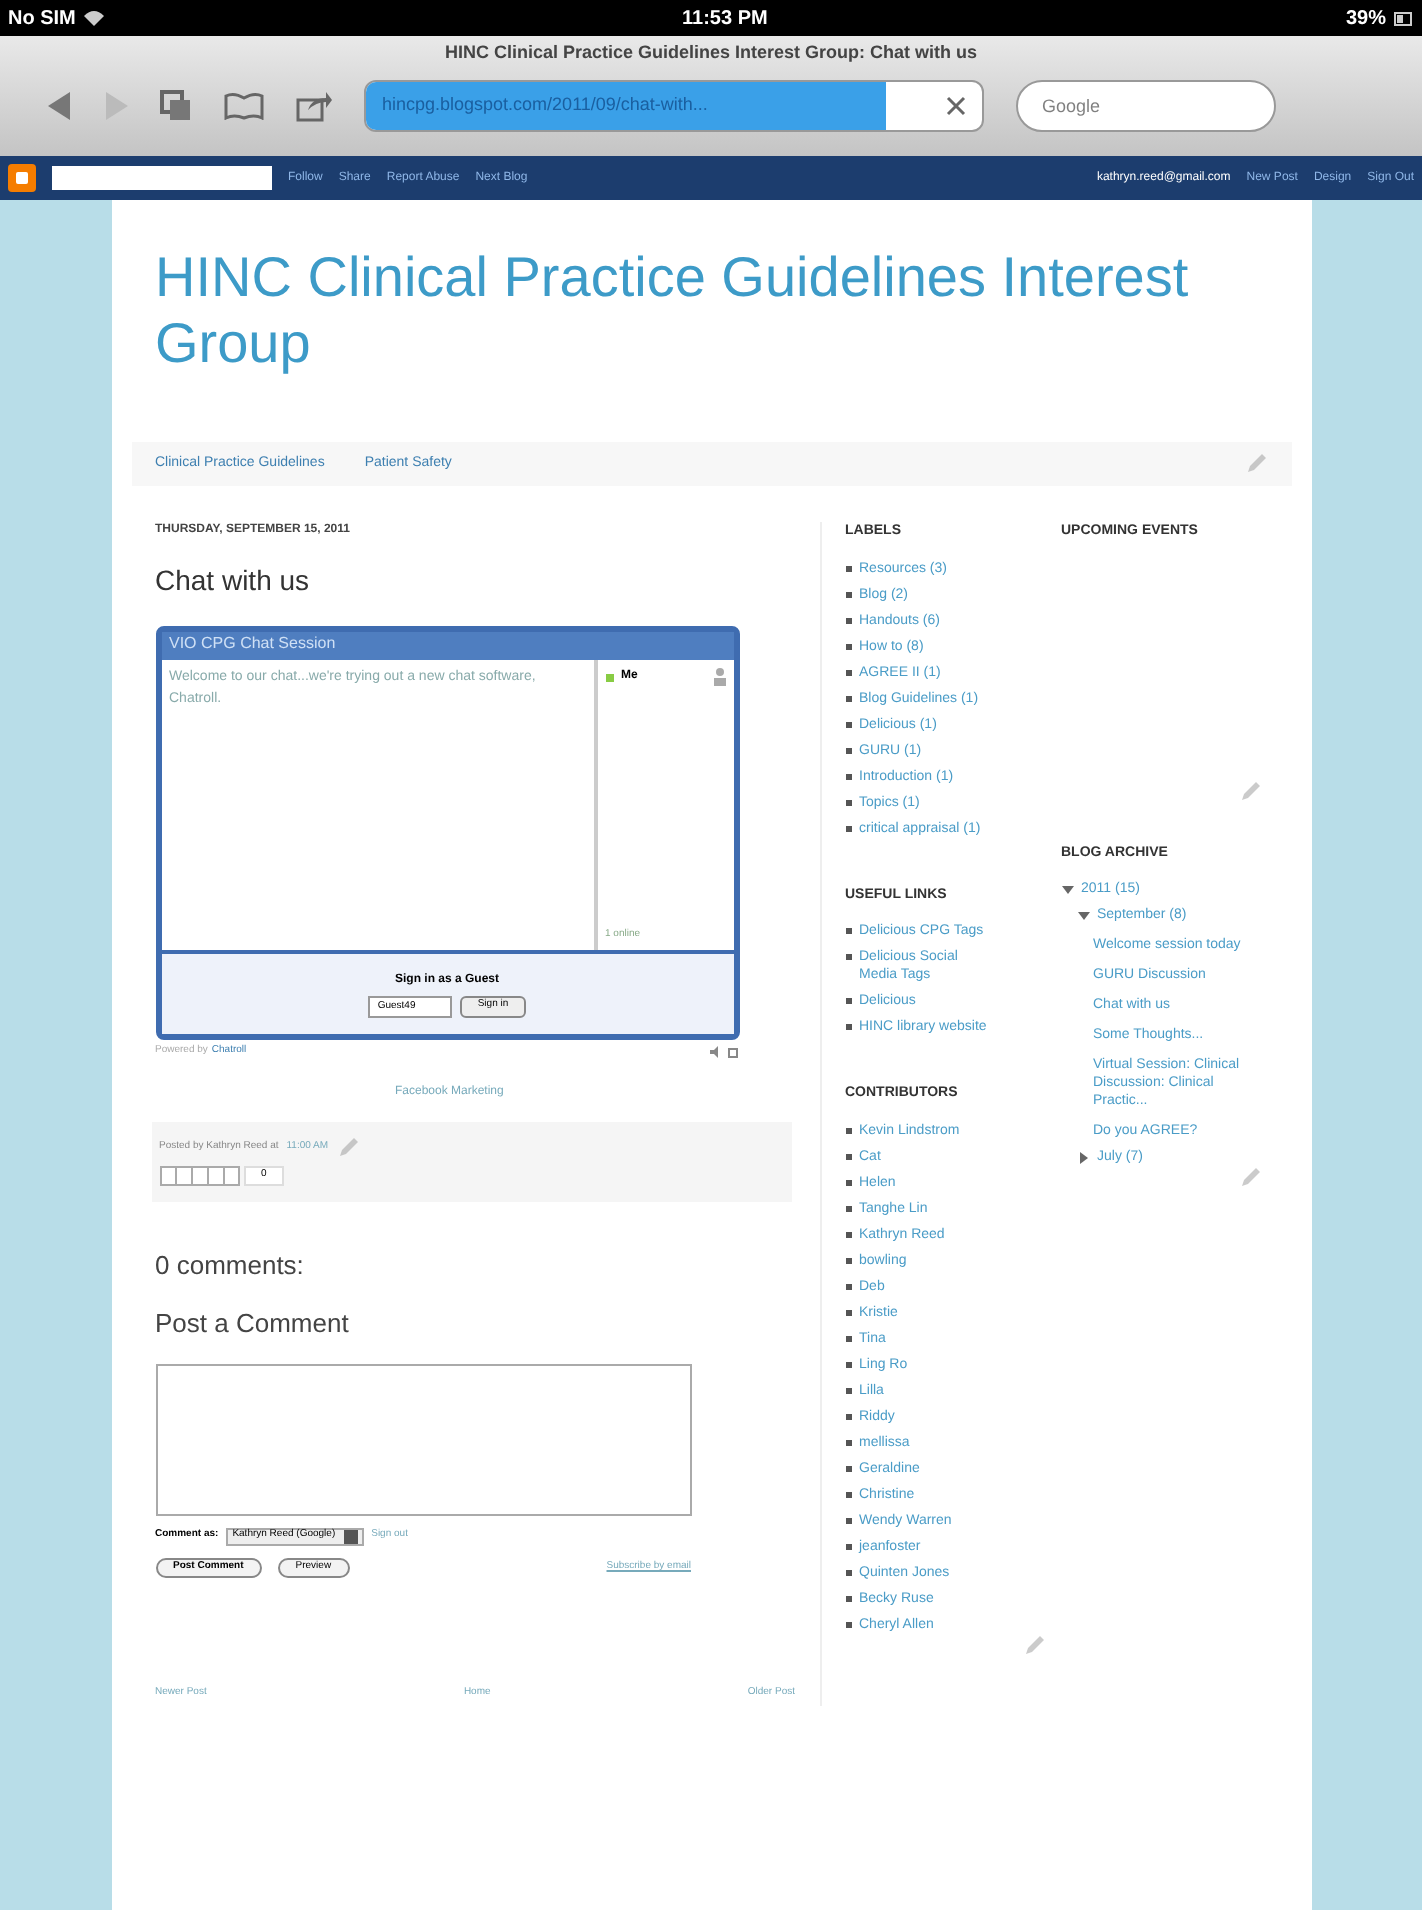  Describe the element at coordinates (253, 1324) in the screenshot. I see `post-comment-heading: Post a Comment` at that location.